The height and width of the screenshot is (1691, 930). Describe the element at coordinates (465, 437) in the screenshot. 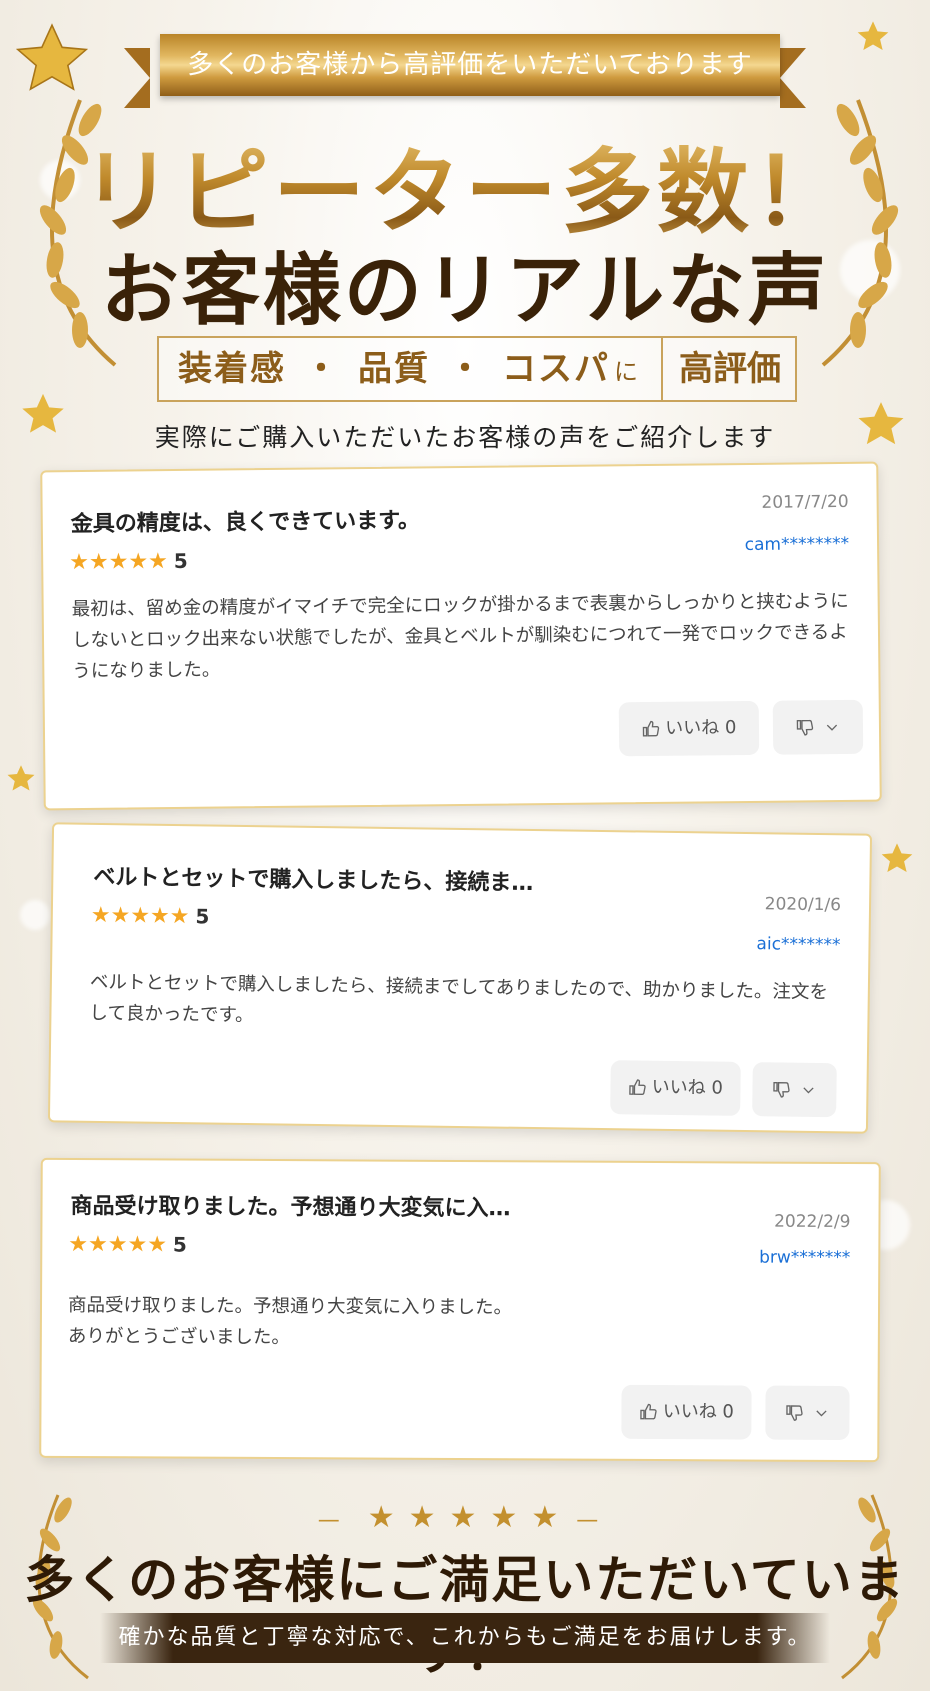

I see `intro-subline: 実際にご購入いただいたお客様の声をご紹介します` at that location.